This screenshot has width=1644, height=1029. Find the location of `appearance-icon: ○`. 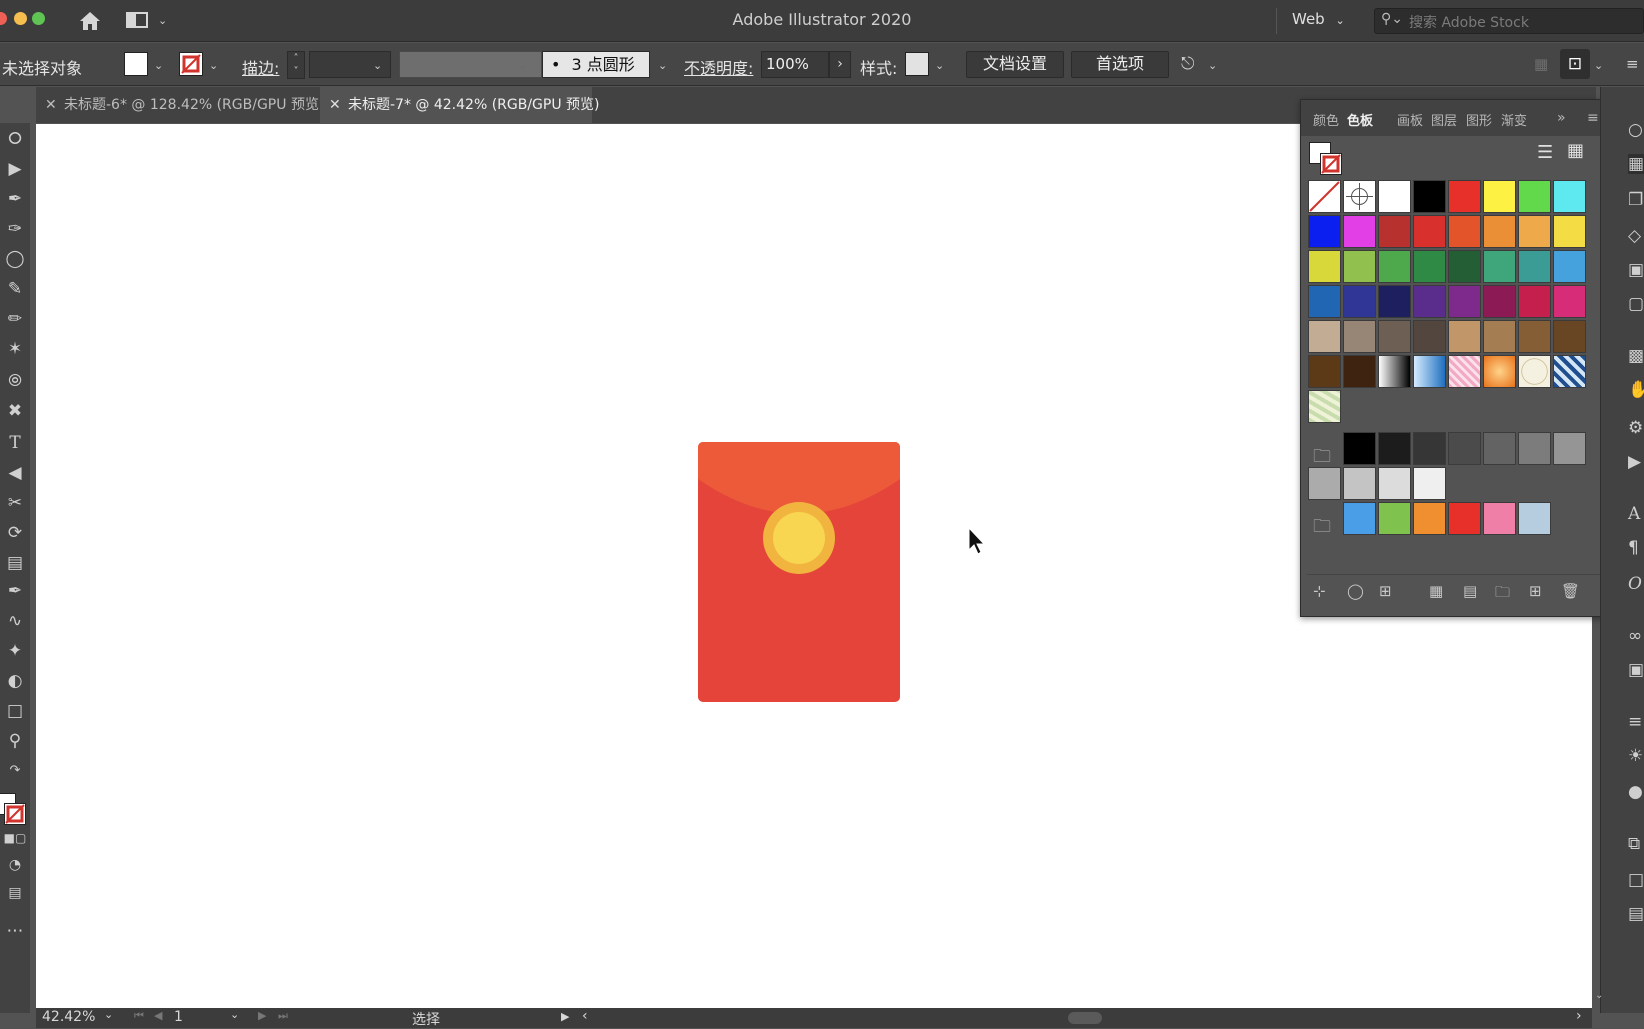

appearance-icon: ○ is located at coordinates (1635, 130).